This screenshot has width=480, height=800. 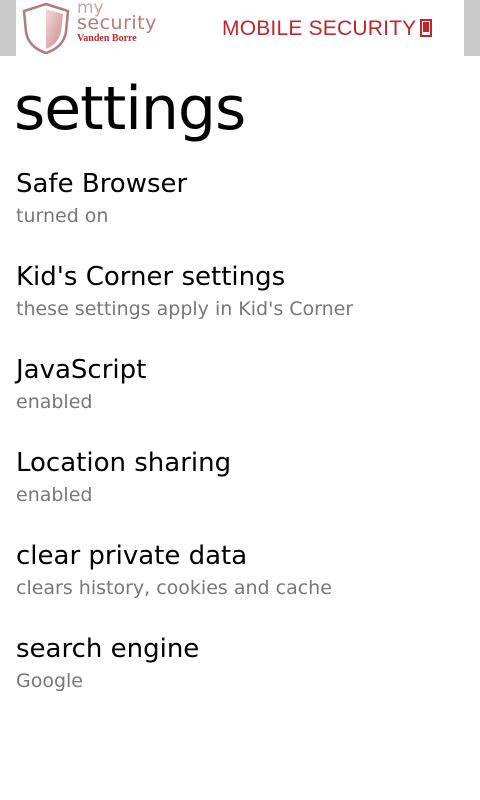 What do you see at coordinates (108, 649) in the screenshot?
I see `setting-label: search engine` at bounding box center [108, 649].